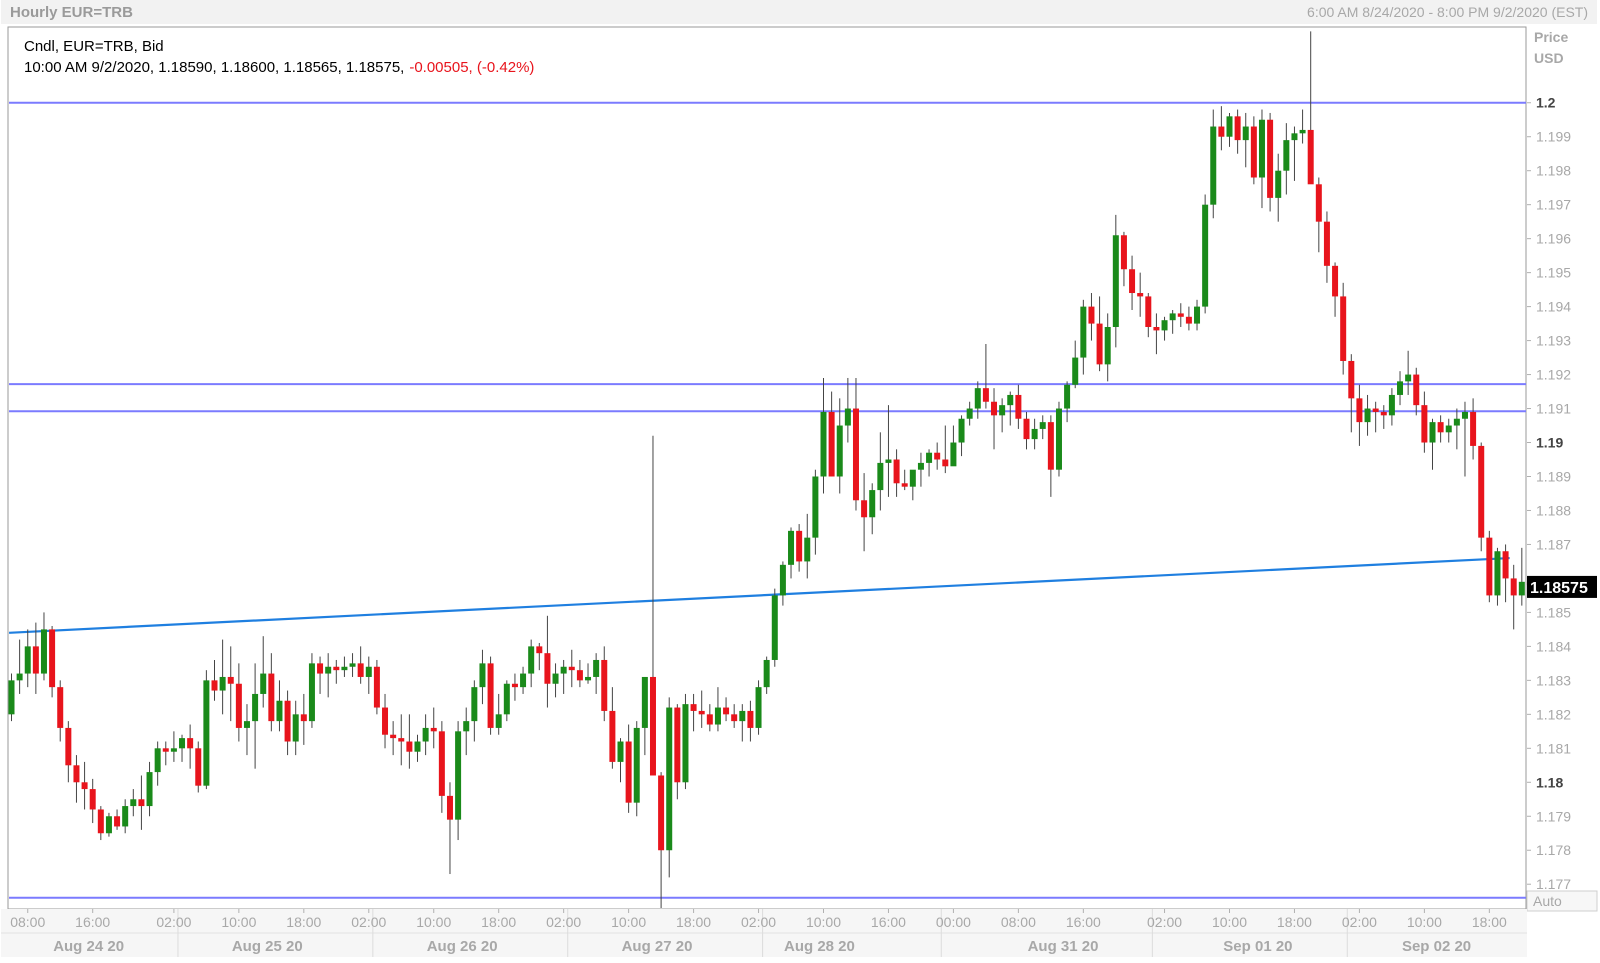  I want to click on y-tick-label: 1.177, so click(1553, 884).